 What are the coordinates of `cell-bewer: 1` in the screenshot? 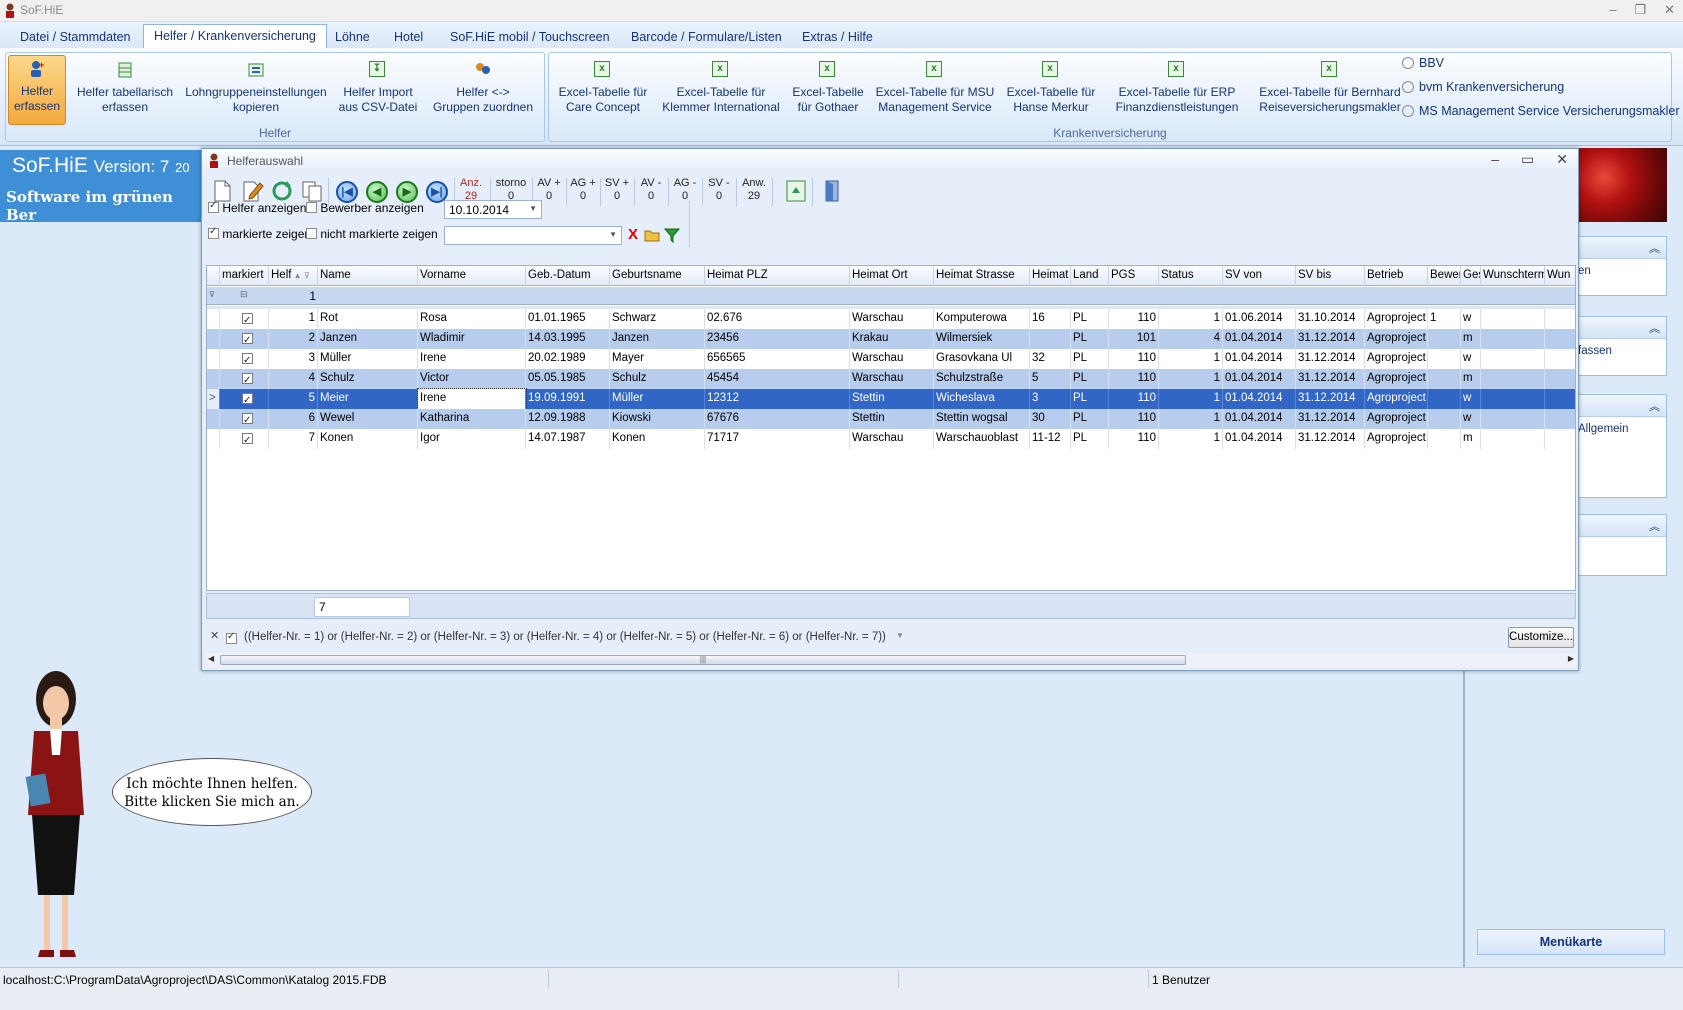 It's located at (1444, 319).